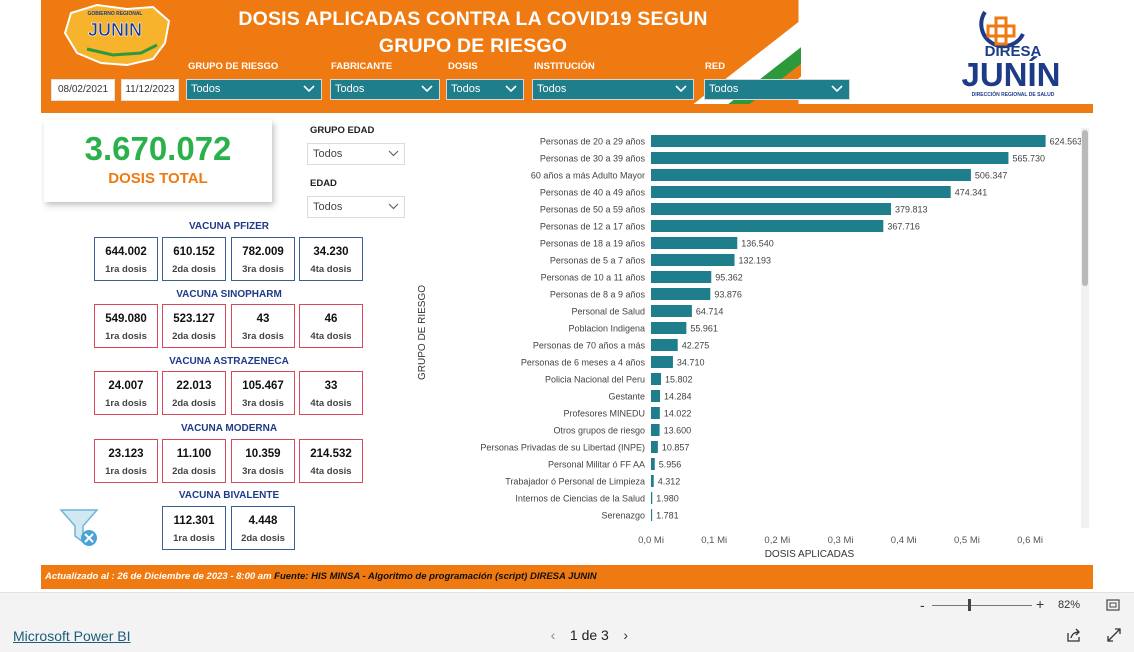 This screenshot has height=652, width=1134. Describe the element at coordinates (1030, 540) in the screenshot. I see `x-tick-label: 0,6 Mi` at that location.